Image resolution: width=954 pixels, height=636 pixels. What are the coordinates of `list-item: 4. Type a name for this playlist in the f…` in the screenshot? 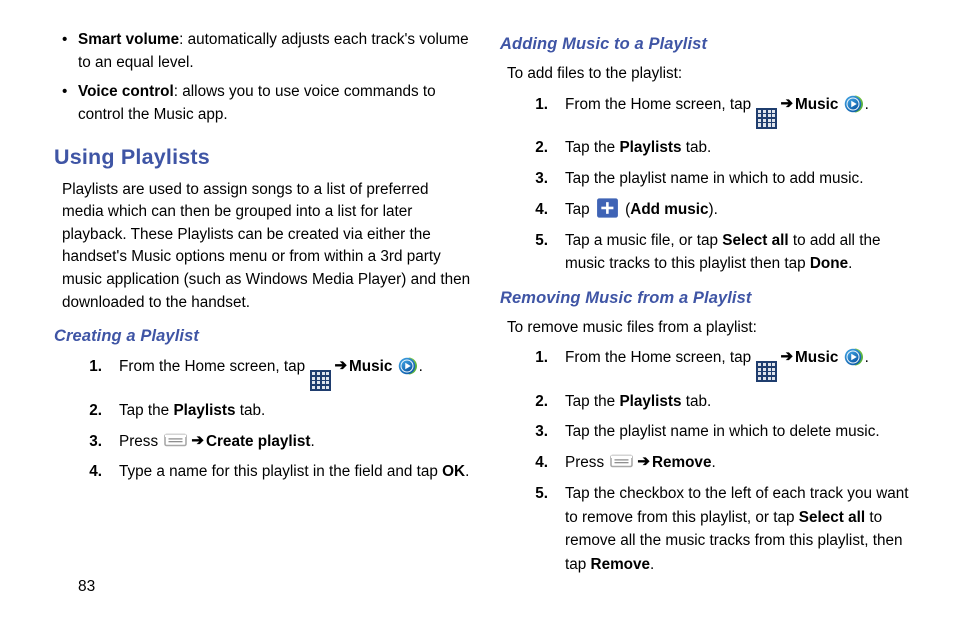 It's located at (276, 471).